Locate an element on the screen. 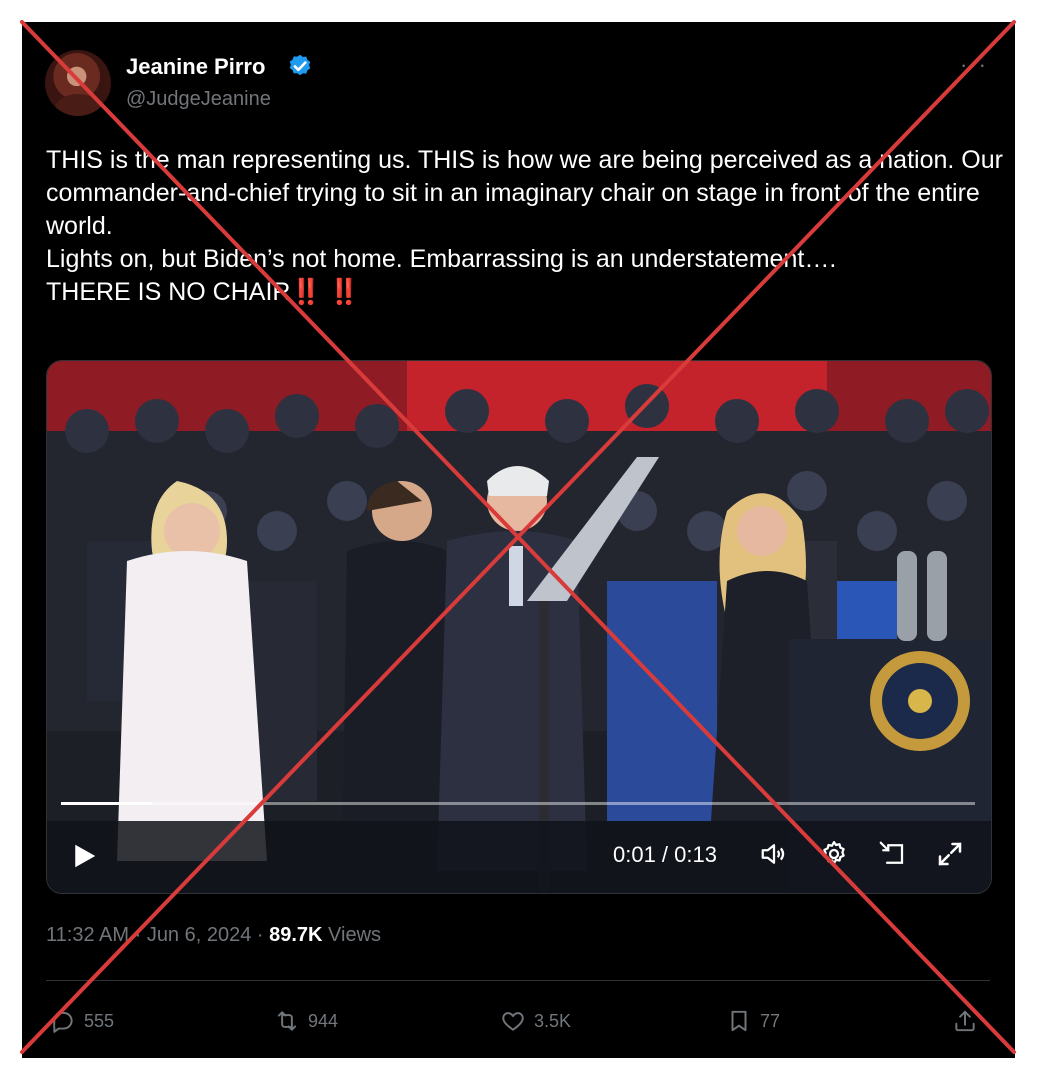  bookmark-count: 77 is located at coordinates (770, 1020).